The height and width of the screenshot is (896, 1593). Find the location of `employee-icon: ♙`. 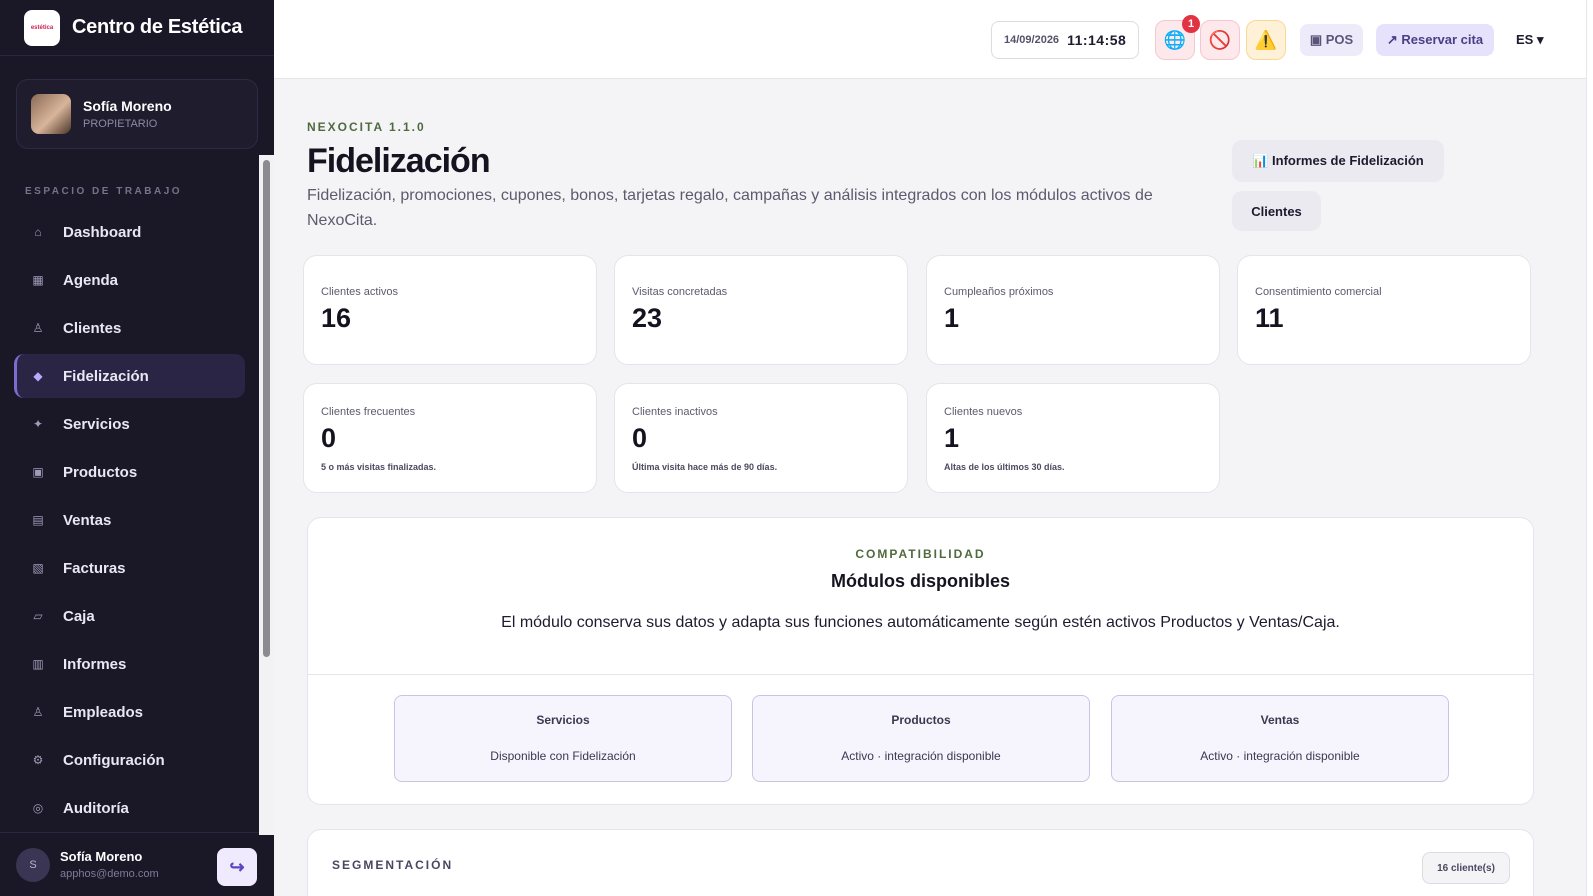

employee-icon: ♙ is located at coordinates (38, 712).